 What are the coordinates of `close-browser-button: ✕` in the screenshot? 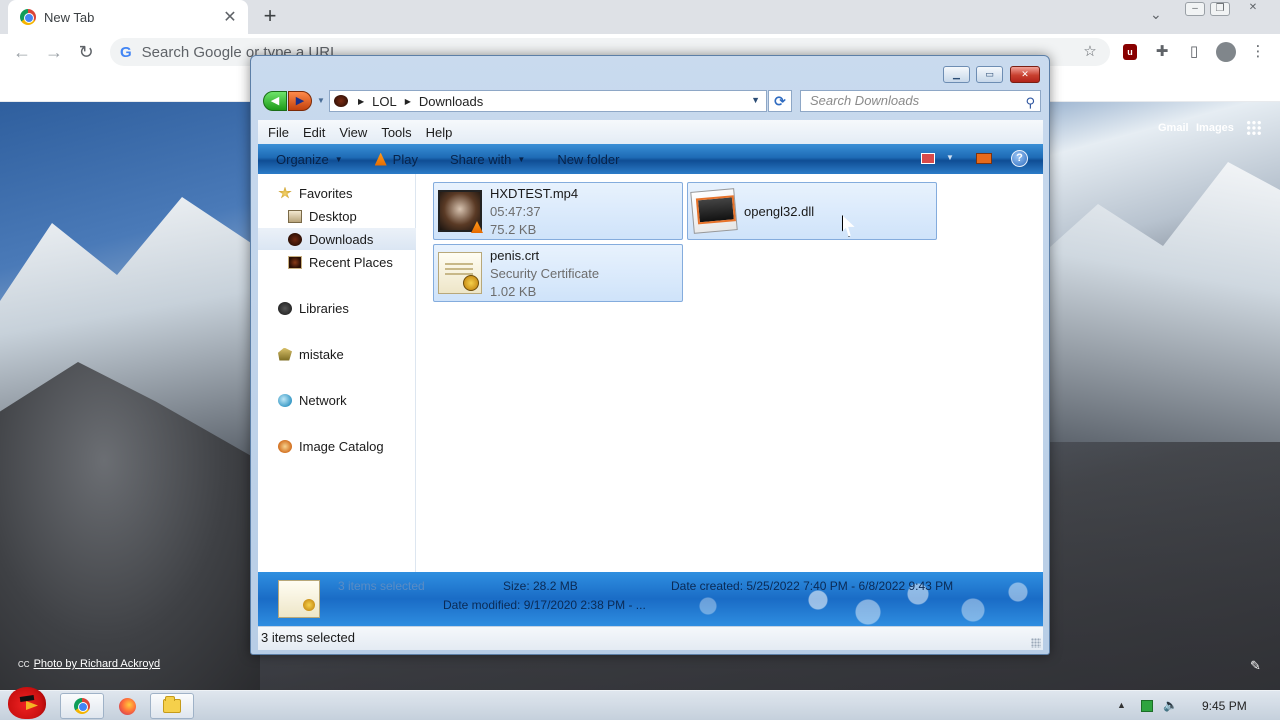 It's located at (1253, 9).